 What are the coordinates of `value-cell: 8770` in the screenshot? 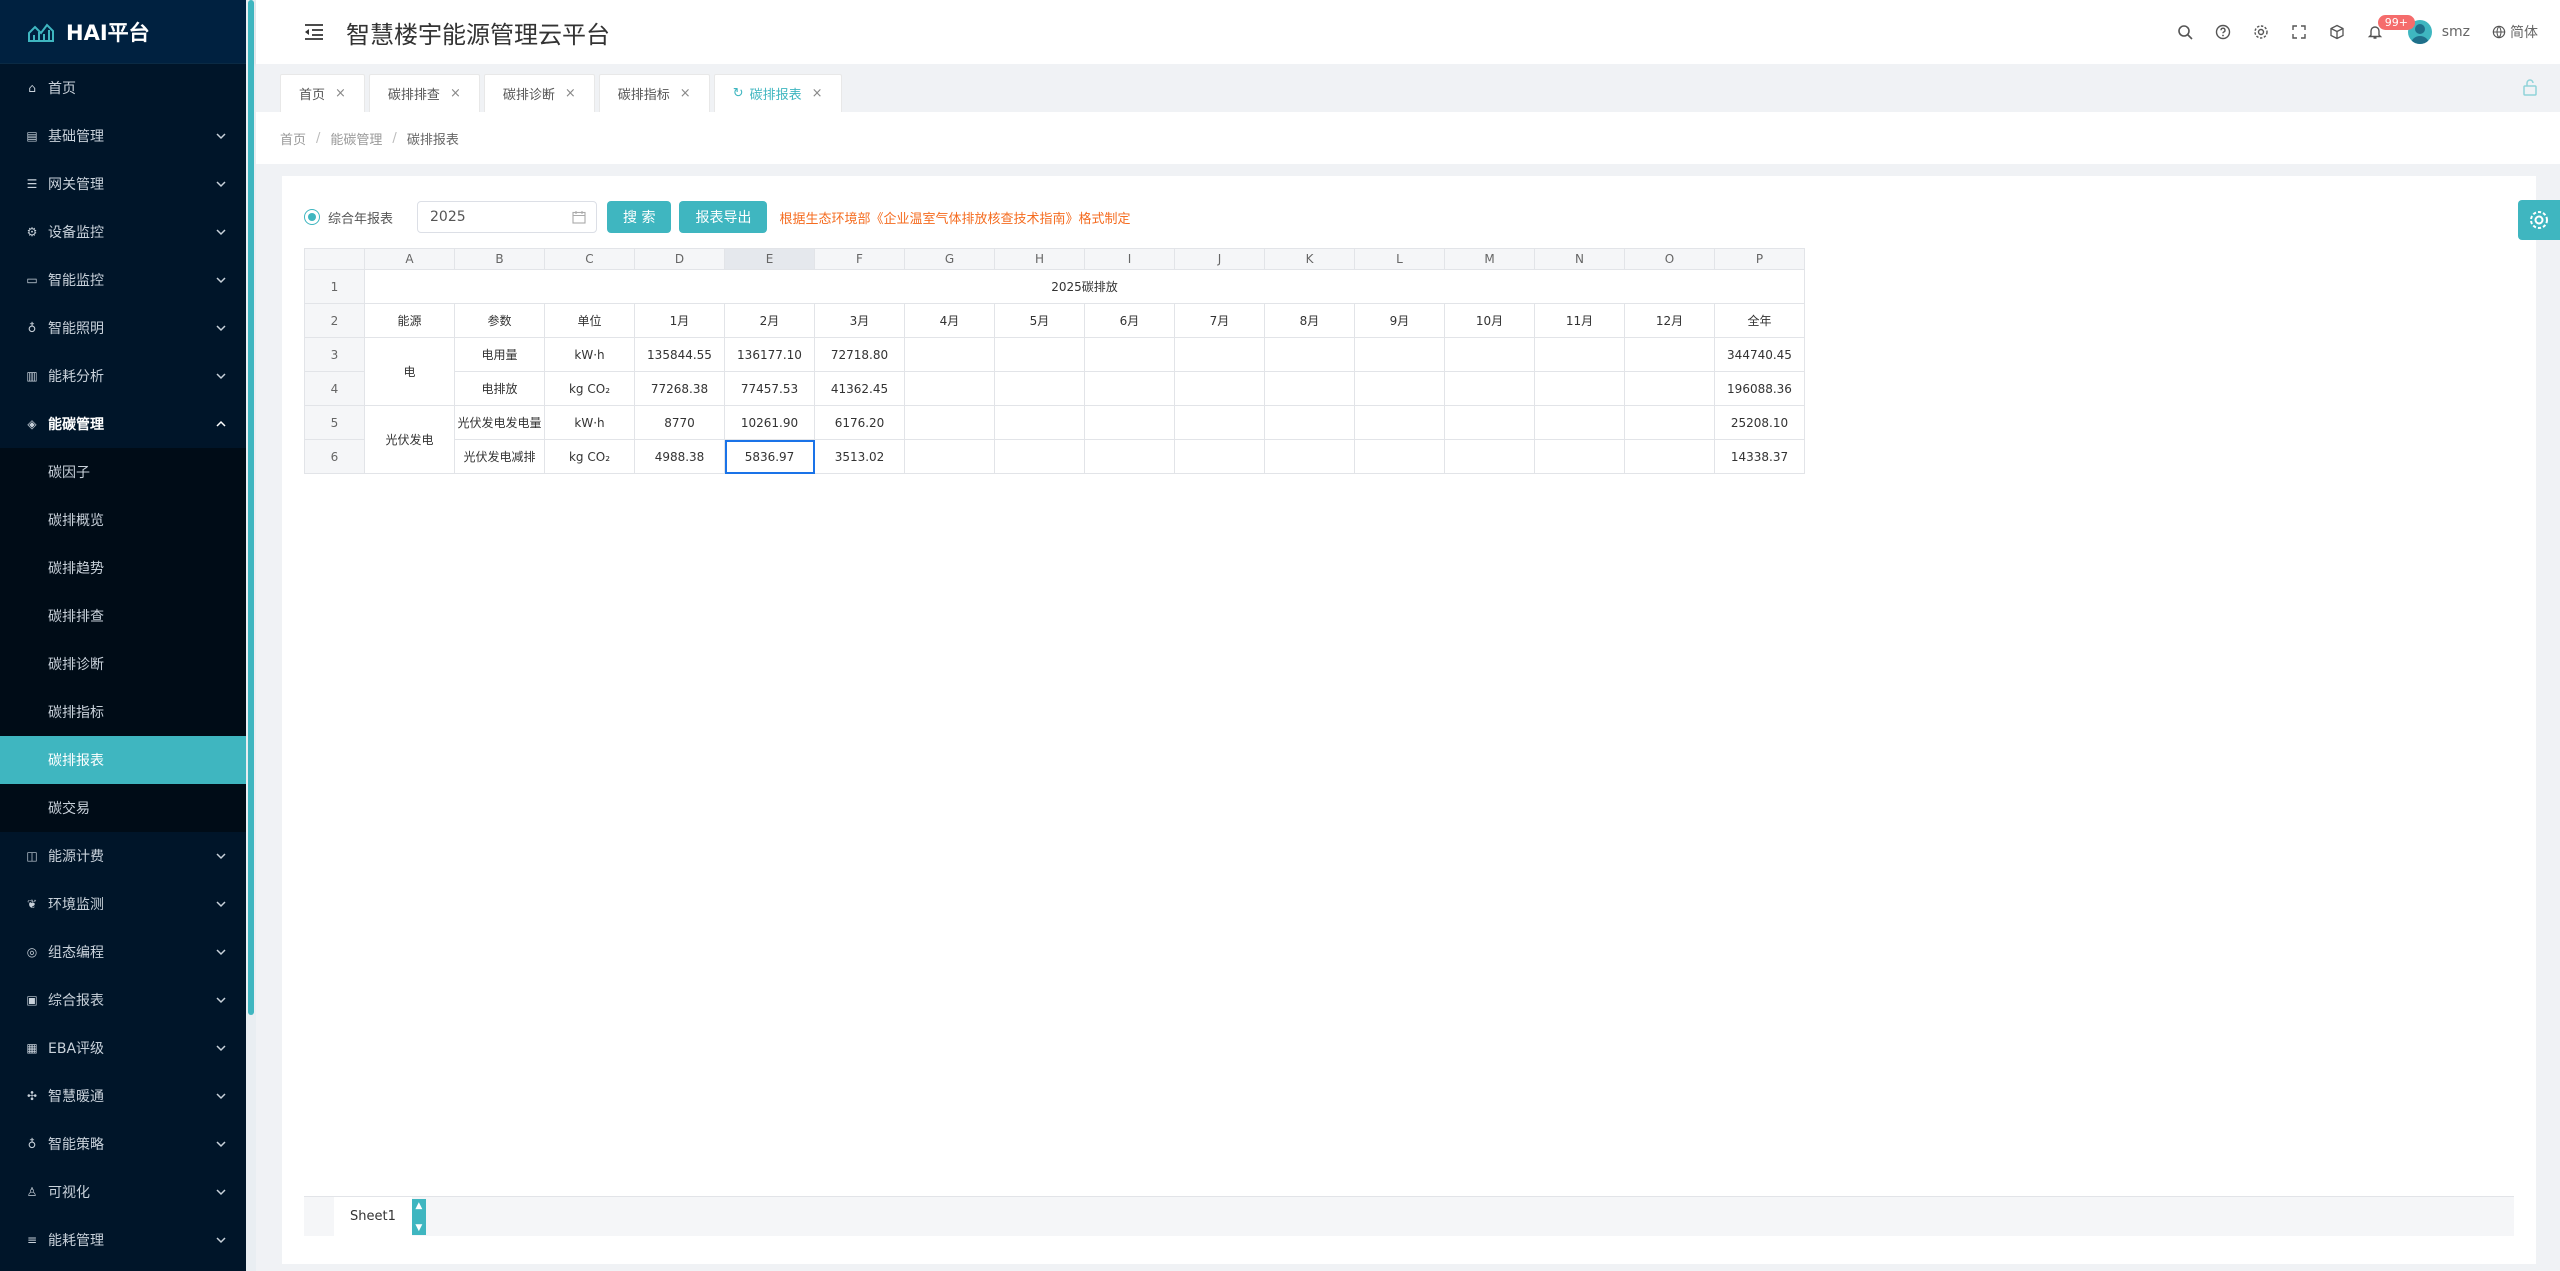 It's located at (679, 422).